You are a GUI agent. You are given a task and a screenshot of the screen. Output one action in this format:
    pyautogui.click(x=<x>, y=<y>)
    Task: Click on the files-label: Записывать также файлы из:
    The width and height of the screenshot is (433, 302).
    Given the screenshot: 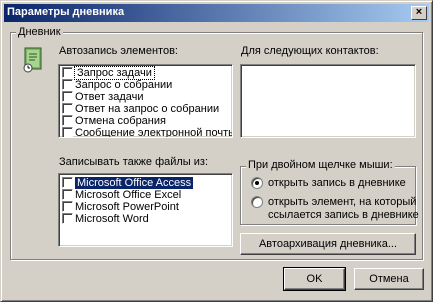 What is the action you would take?
    pyautogui.click(x=134, y=162)
    